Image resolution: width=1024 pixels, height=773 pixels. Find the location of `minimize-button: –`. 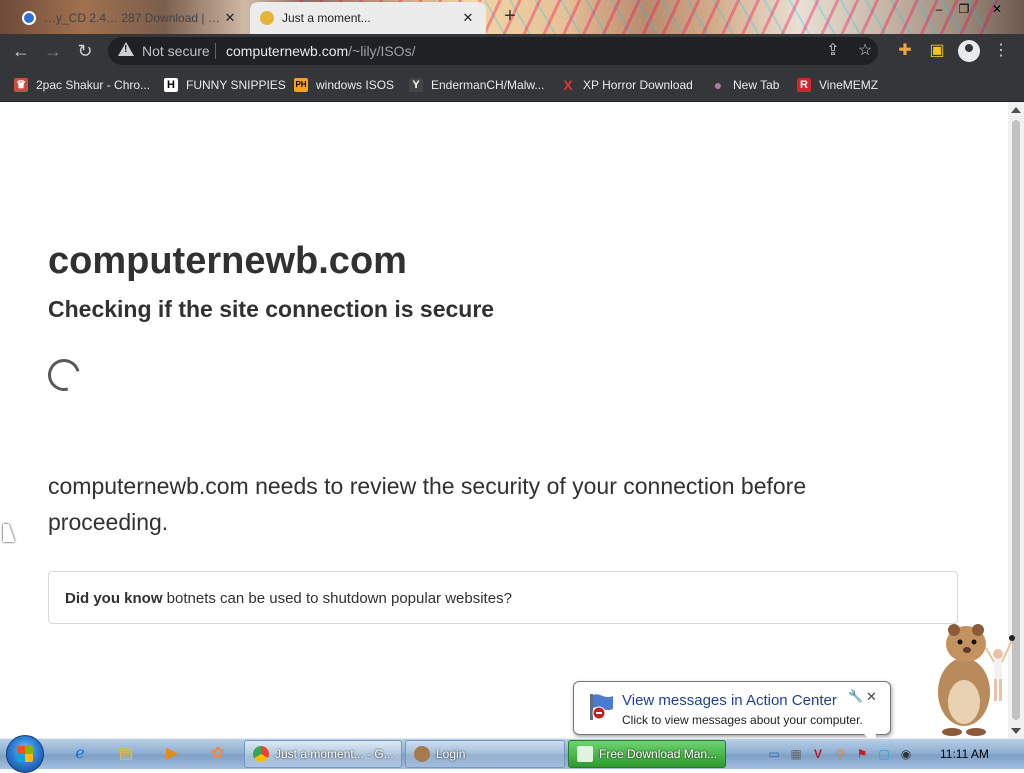

minimize-button: – is located at coordinates (939, 9).